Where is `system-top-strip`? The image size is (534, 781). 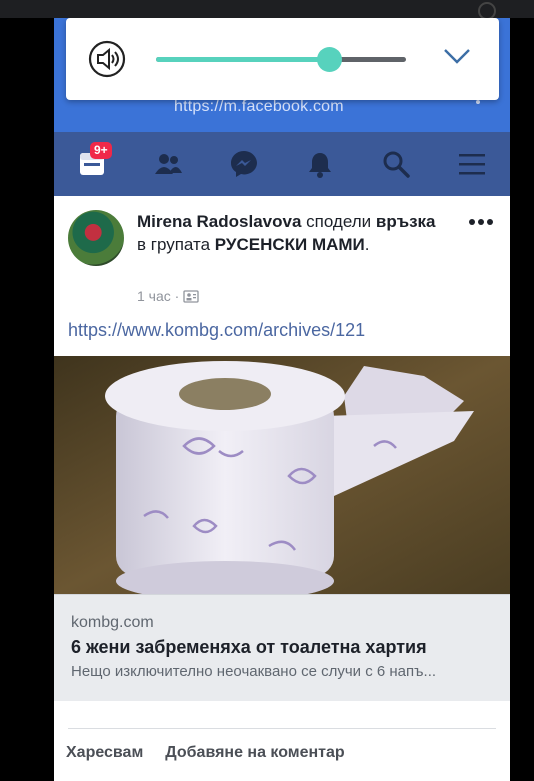 system-top-strip is located at coordinates (267, 10).